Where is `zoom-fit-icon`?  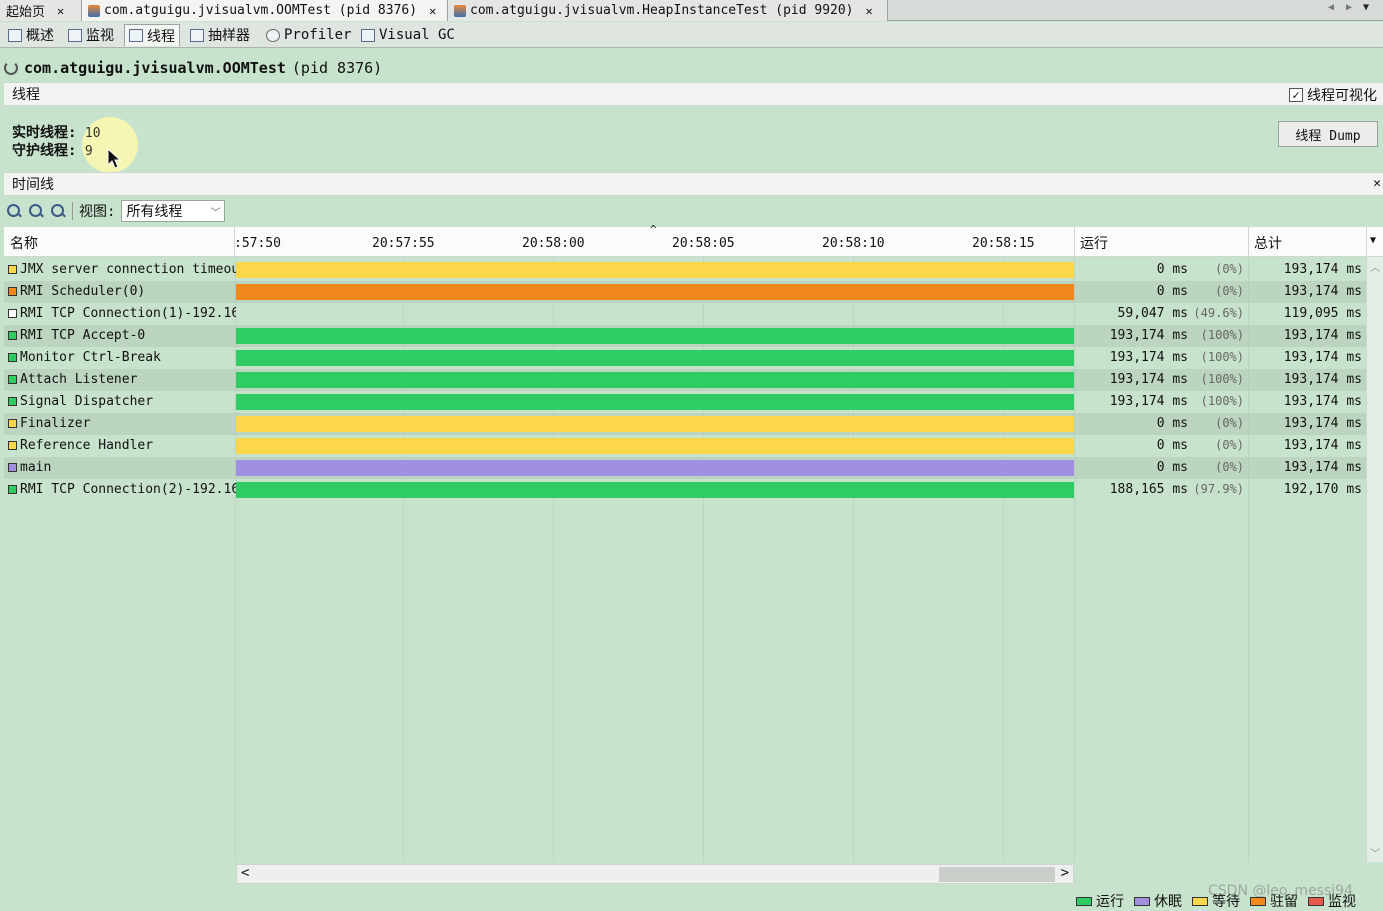 zoom-fit-icon is located at coordinates (58, 211).